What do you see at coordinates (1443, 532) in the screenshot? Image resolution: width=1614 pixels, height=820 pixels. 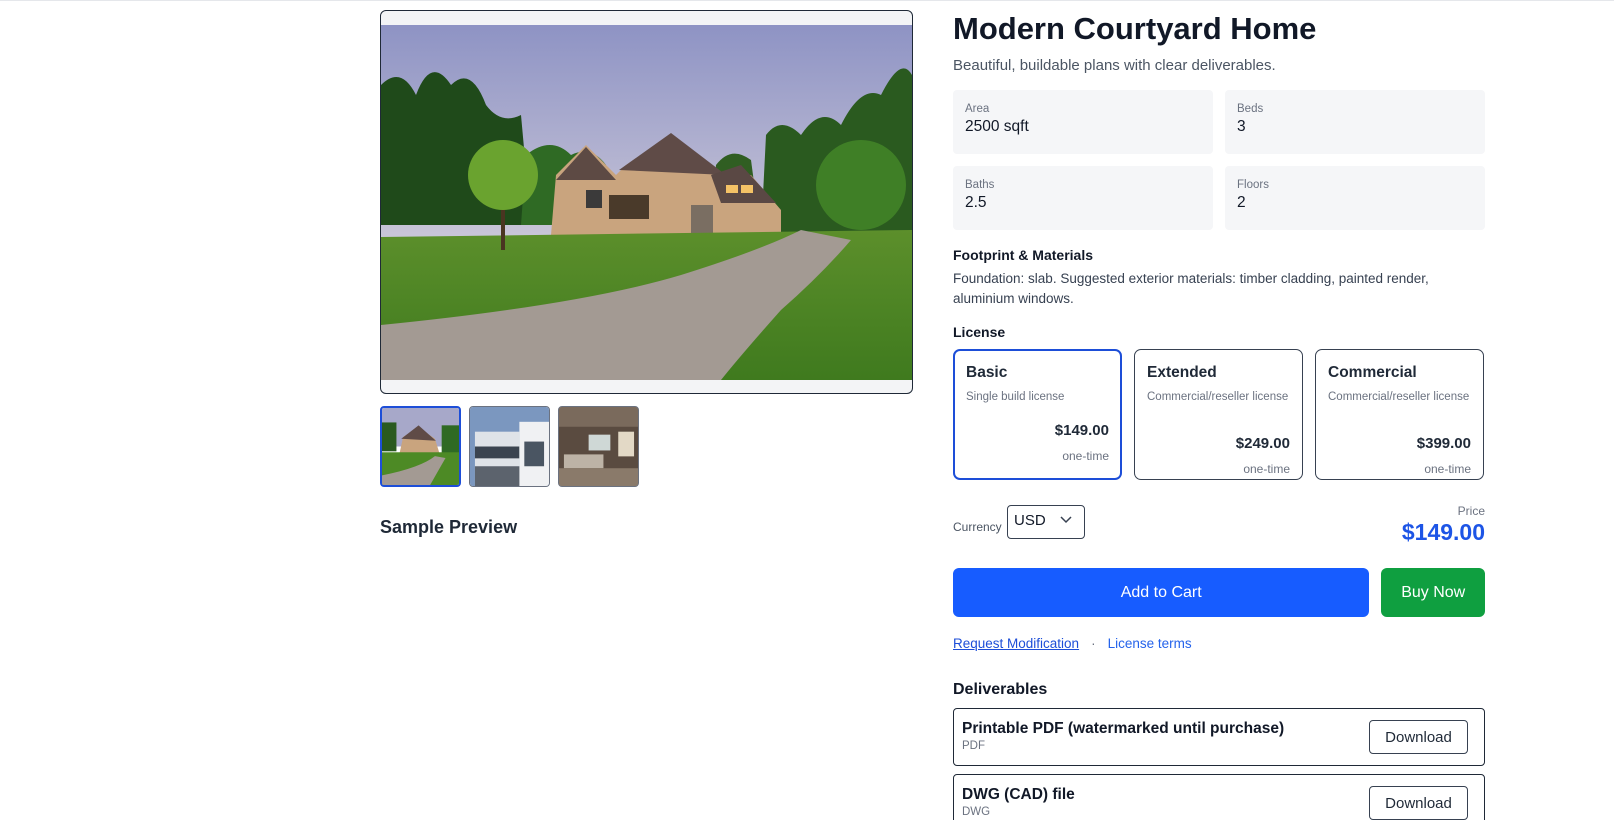 I see `price-value: $149.00` at bounding box center [1443, 532].